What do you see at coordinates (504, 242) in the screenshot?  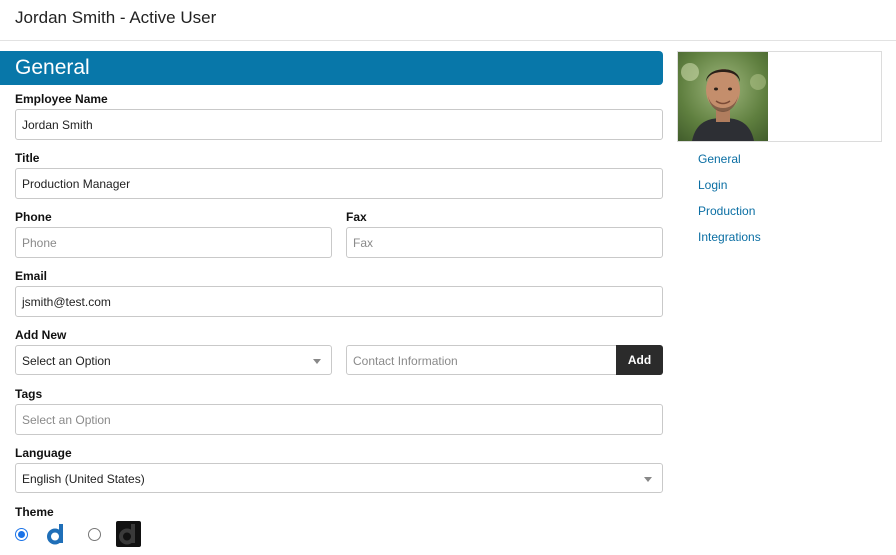 I see `fax-input: Fax` at bounding box center [504, 242].